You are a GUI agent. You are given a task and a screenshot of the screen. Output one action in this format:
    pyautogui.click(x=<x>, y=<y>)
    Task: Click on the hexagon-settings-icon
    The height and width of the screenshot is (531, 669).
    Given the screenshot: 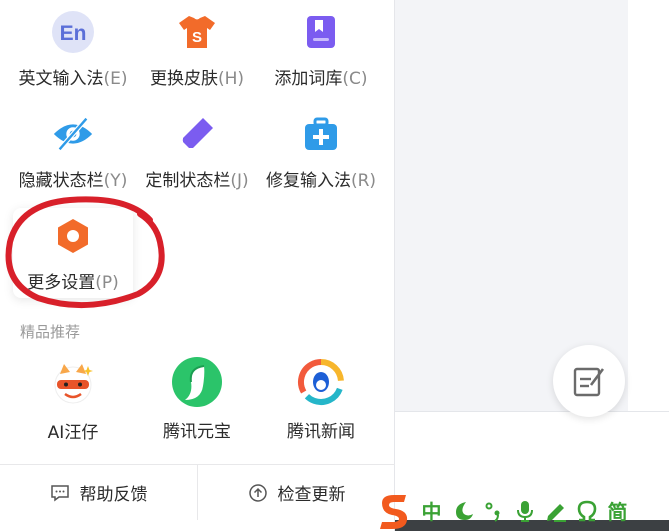 What is the action you would take?
    pyautogui.click(x=73, y=236)
    